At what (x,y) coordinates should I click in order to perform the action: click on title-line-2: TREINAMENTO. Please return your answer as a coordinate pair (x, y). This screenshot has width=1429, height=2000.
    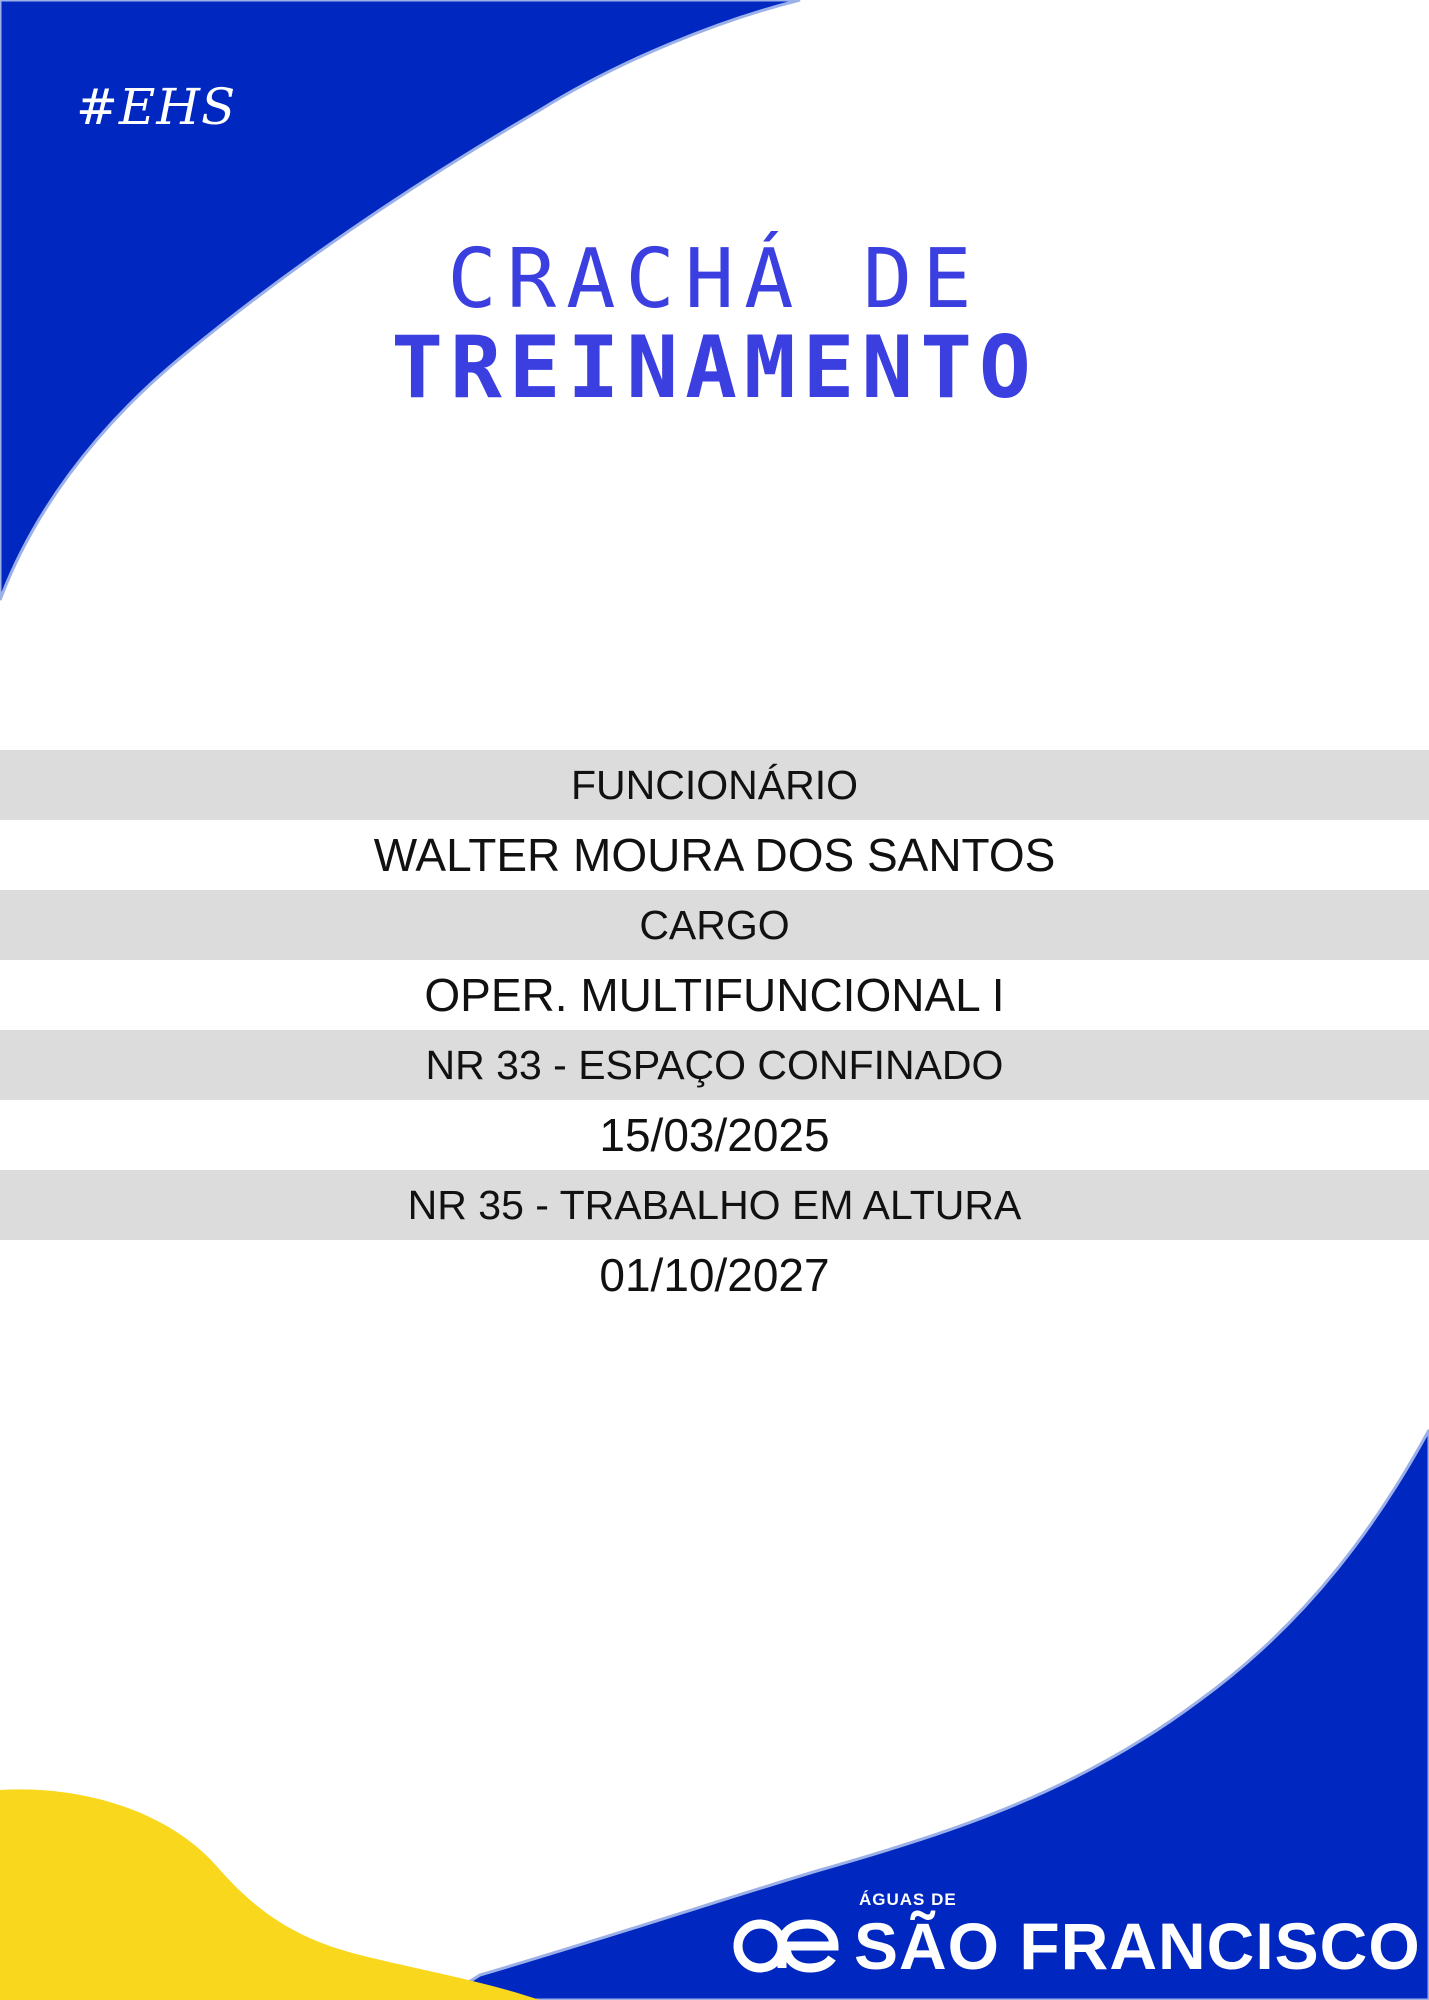
    Looking at the image, I should click on (714, 368).